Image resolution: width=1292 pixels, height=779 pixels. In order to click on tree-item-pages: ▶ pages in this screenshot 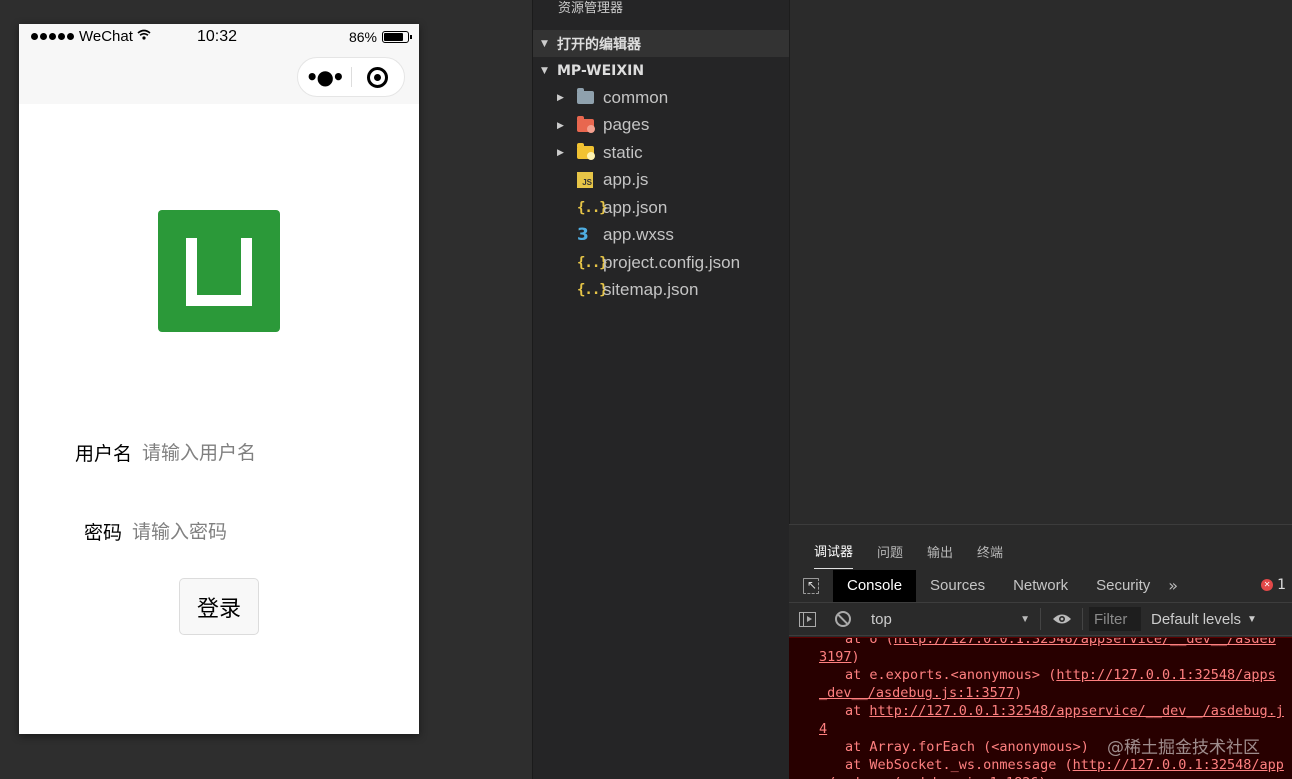, I will do `click(661, 126)`.